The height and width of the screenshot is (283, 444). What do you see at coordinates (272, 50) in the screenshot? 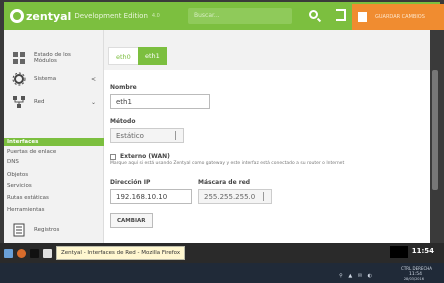
I see `interface-tabs: eth0 eth1` at bounding box center [272, 50].